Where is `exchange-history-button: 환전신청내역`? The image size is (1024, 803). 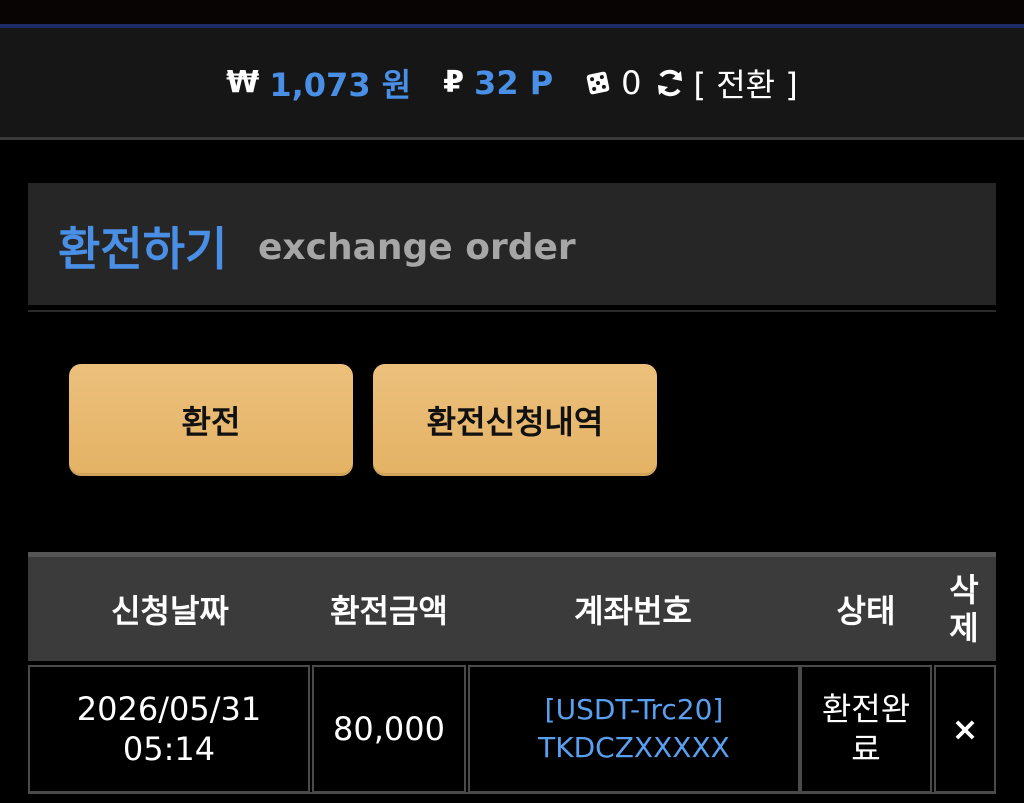 exchange-history-button: 환전신청내역 is located at coordinates (515, 420).